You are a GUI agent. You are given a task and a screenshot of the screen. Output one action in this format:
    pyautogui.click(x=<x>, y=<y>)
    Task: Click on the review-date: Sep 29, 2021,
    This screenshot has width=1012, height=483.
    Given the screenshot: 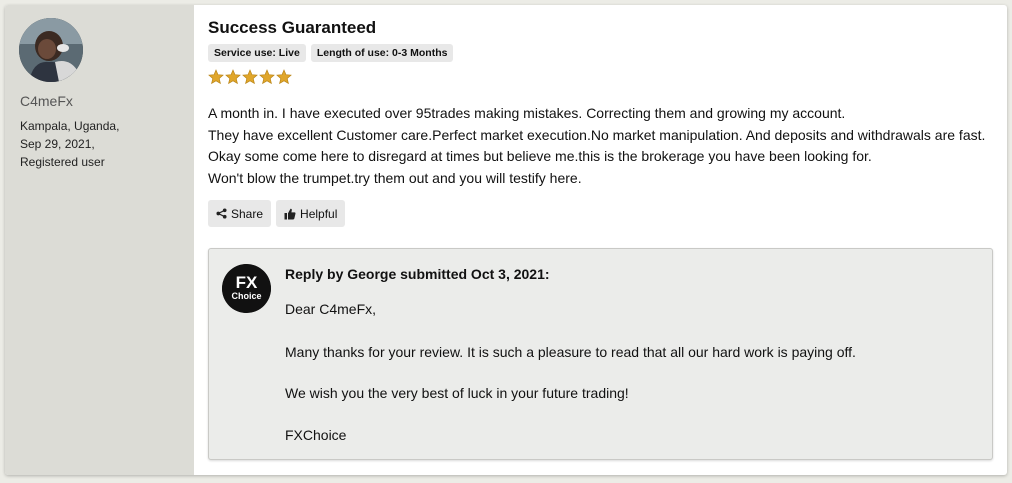 What is the action you would take?
    pyautogui.click(x=57, y=144)
    